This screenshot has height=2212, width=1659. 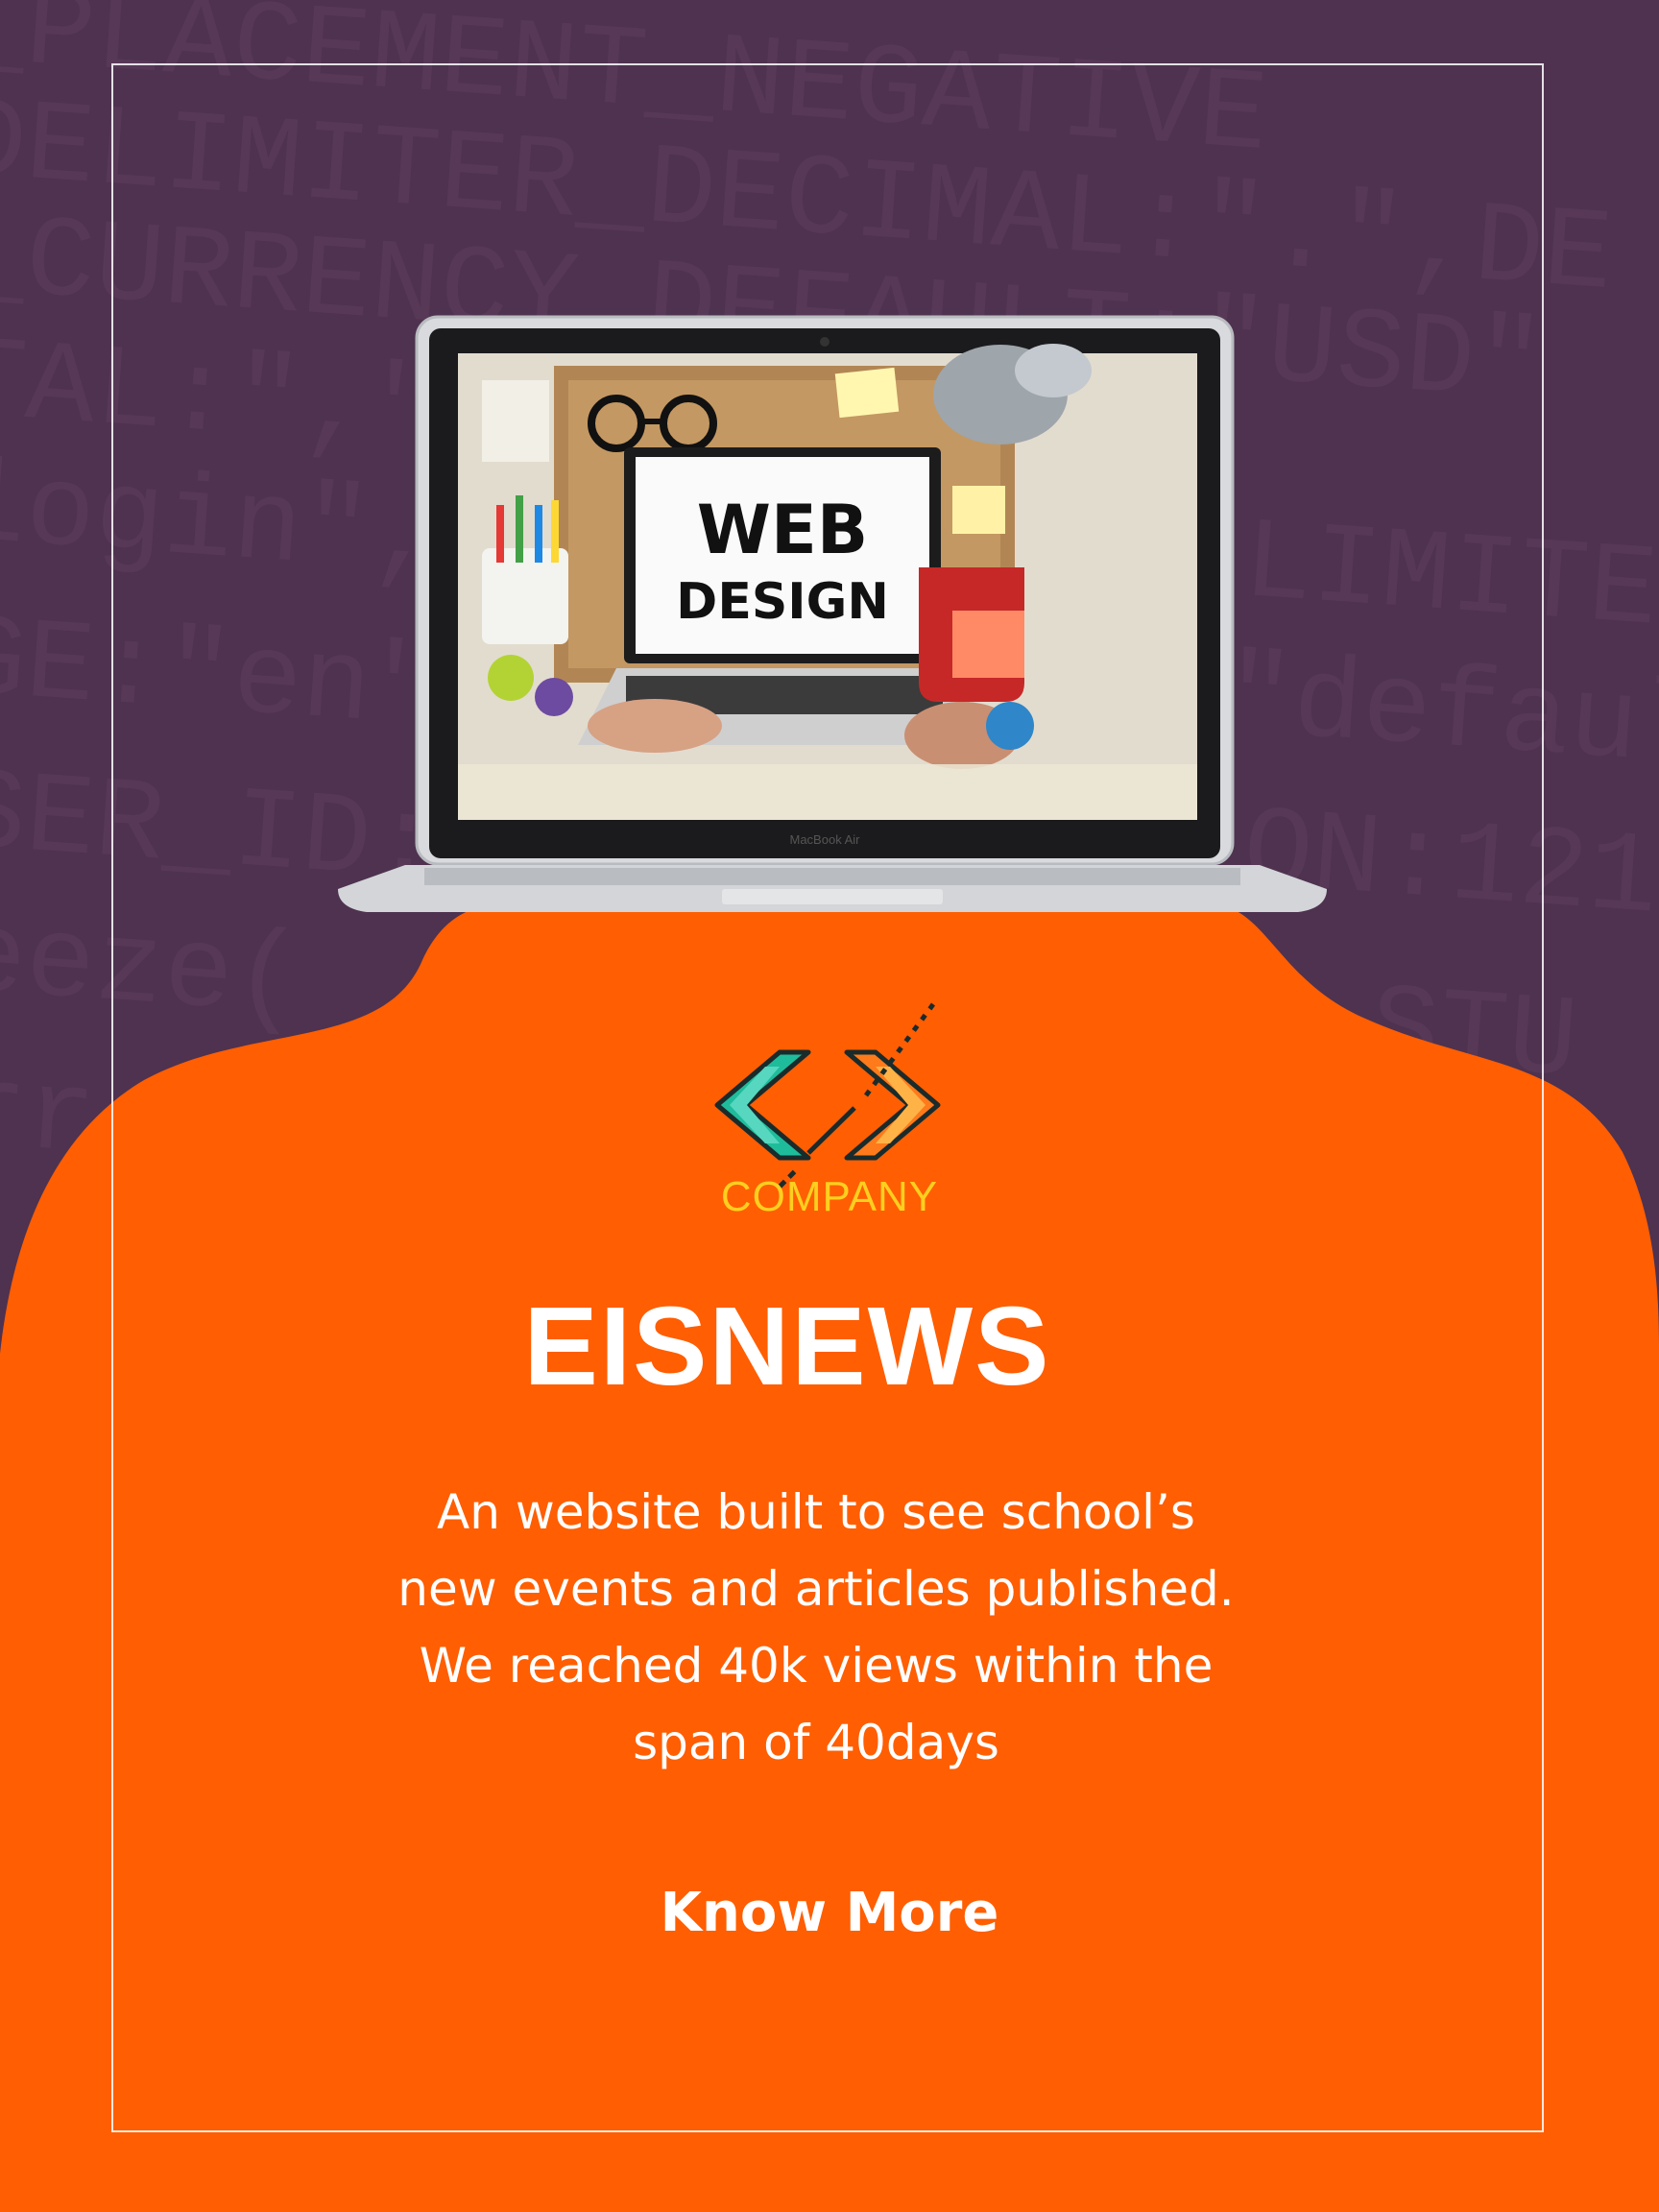 What do you see at coordinates (787, 1346) in the screenshot?
I see `headline: EISNEWS` at bounding box center [787, 1346].